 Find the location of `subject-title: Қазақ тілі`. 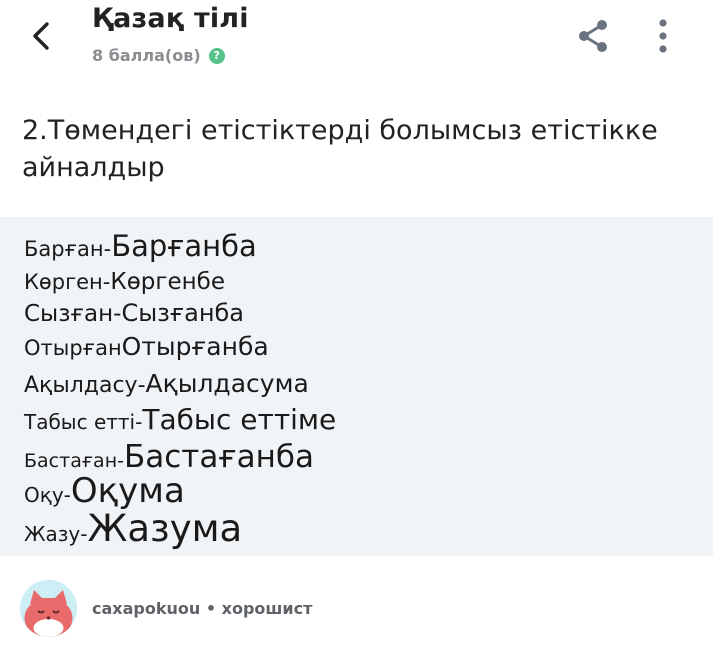

subject-title: Қазақ тілі is located at coordinates (170, 18).